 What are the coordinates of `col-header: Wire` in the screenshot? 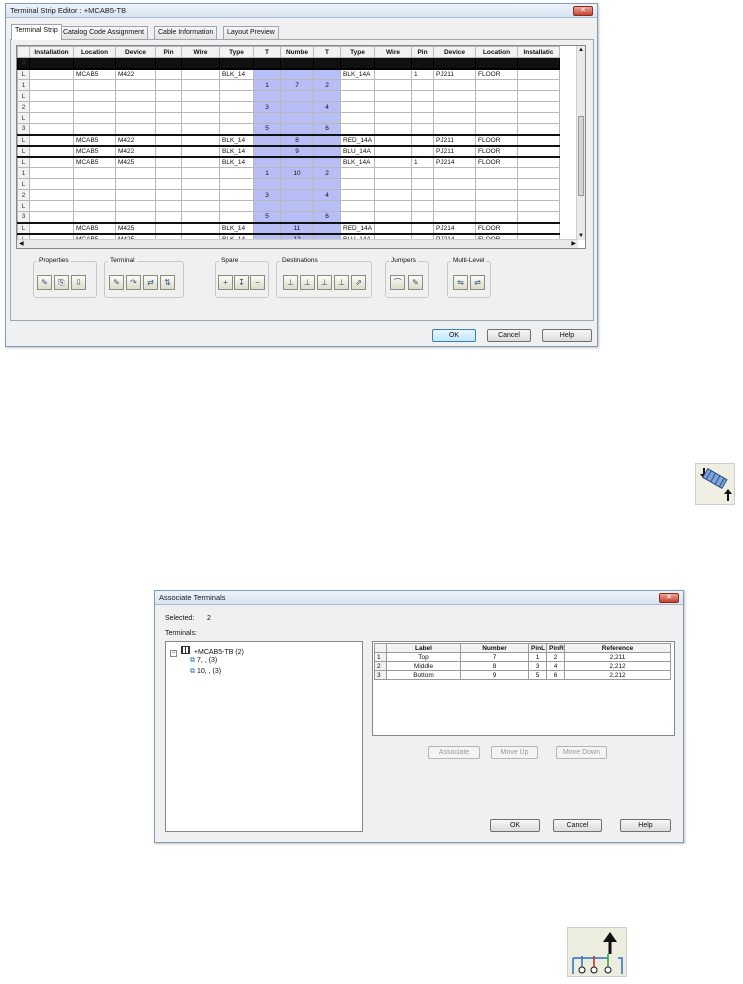 It's located at (200, 52).